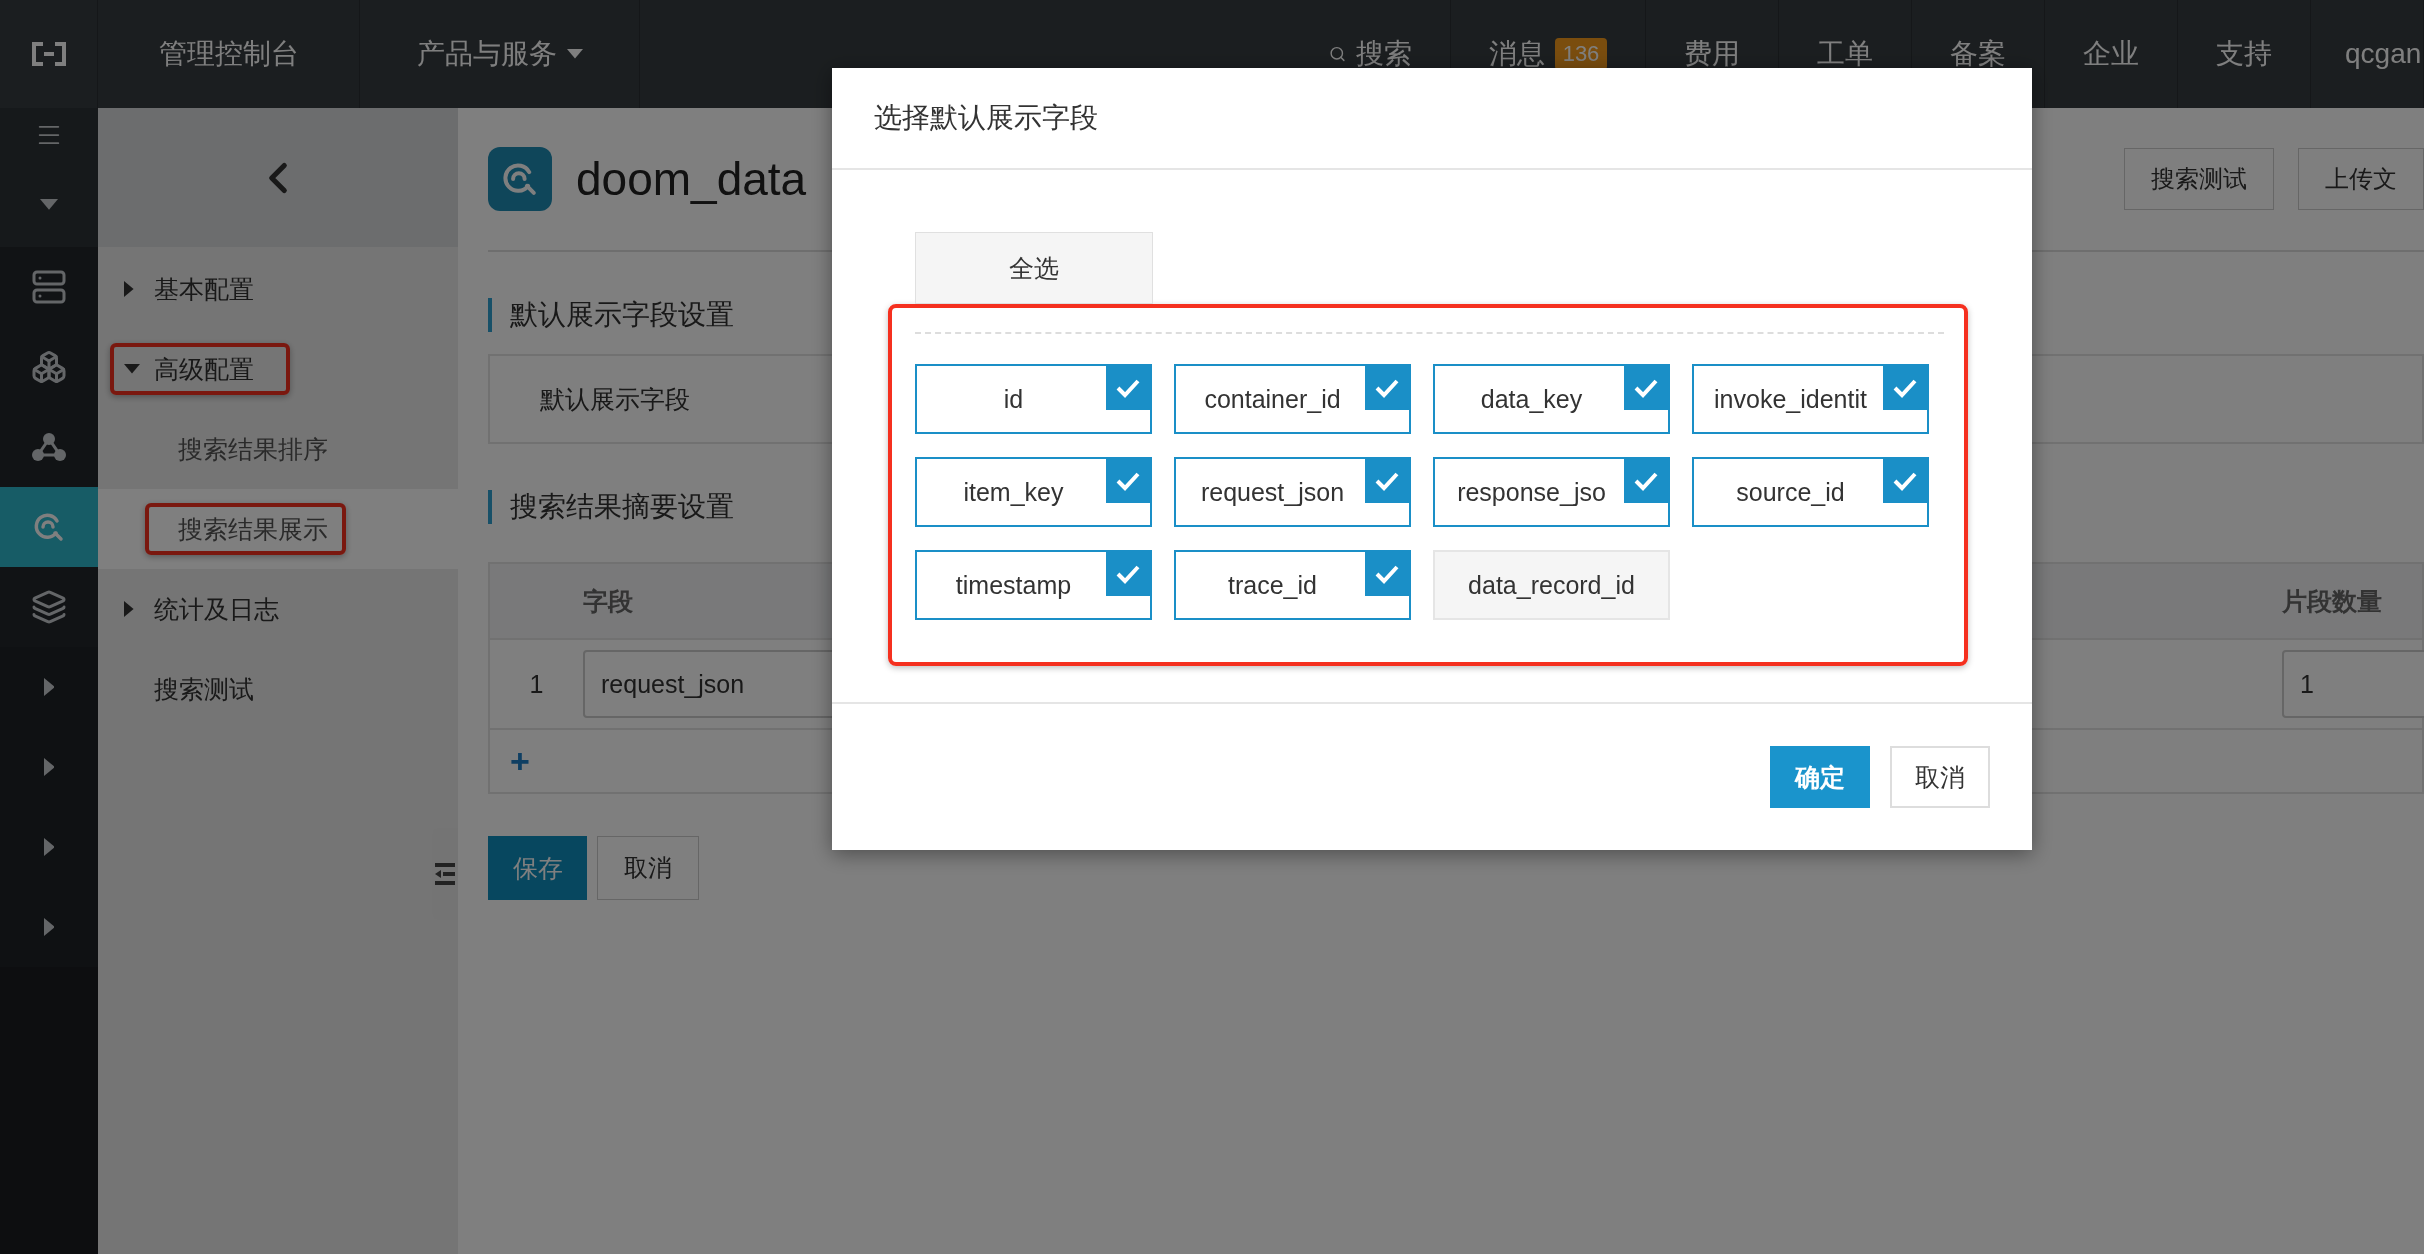 Image resolution: width=2424 pixels, height=1254 pixels. I want to click on server-stack-icon, so click(49, 287).